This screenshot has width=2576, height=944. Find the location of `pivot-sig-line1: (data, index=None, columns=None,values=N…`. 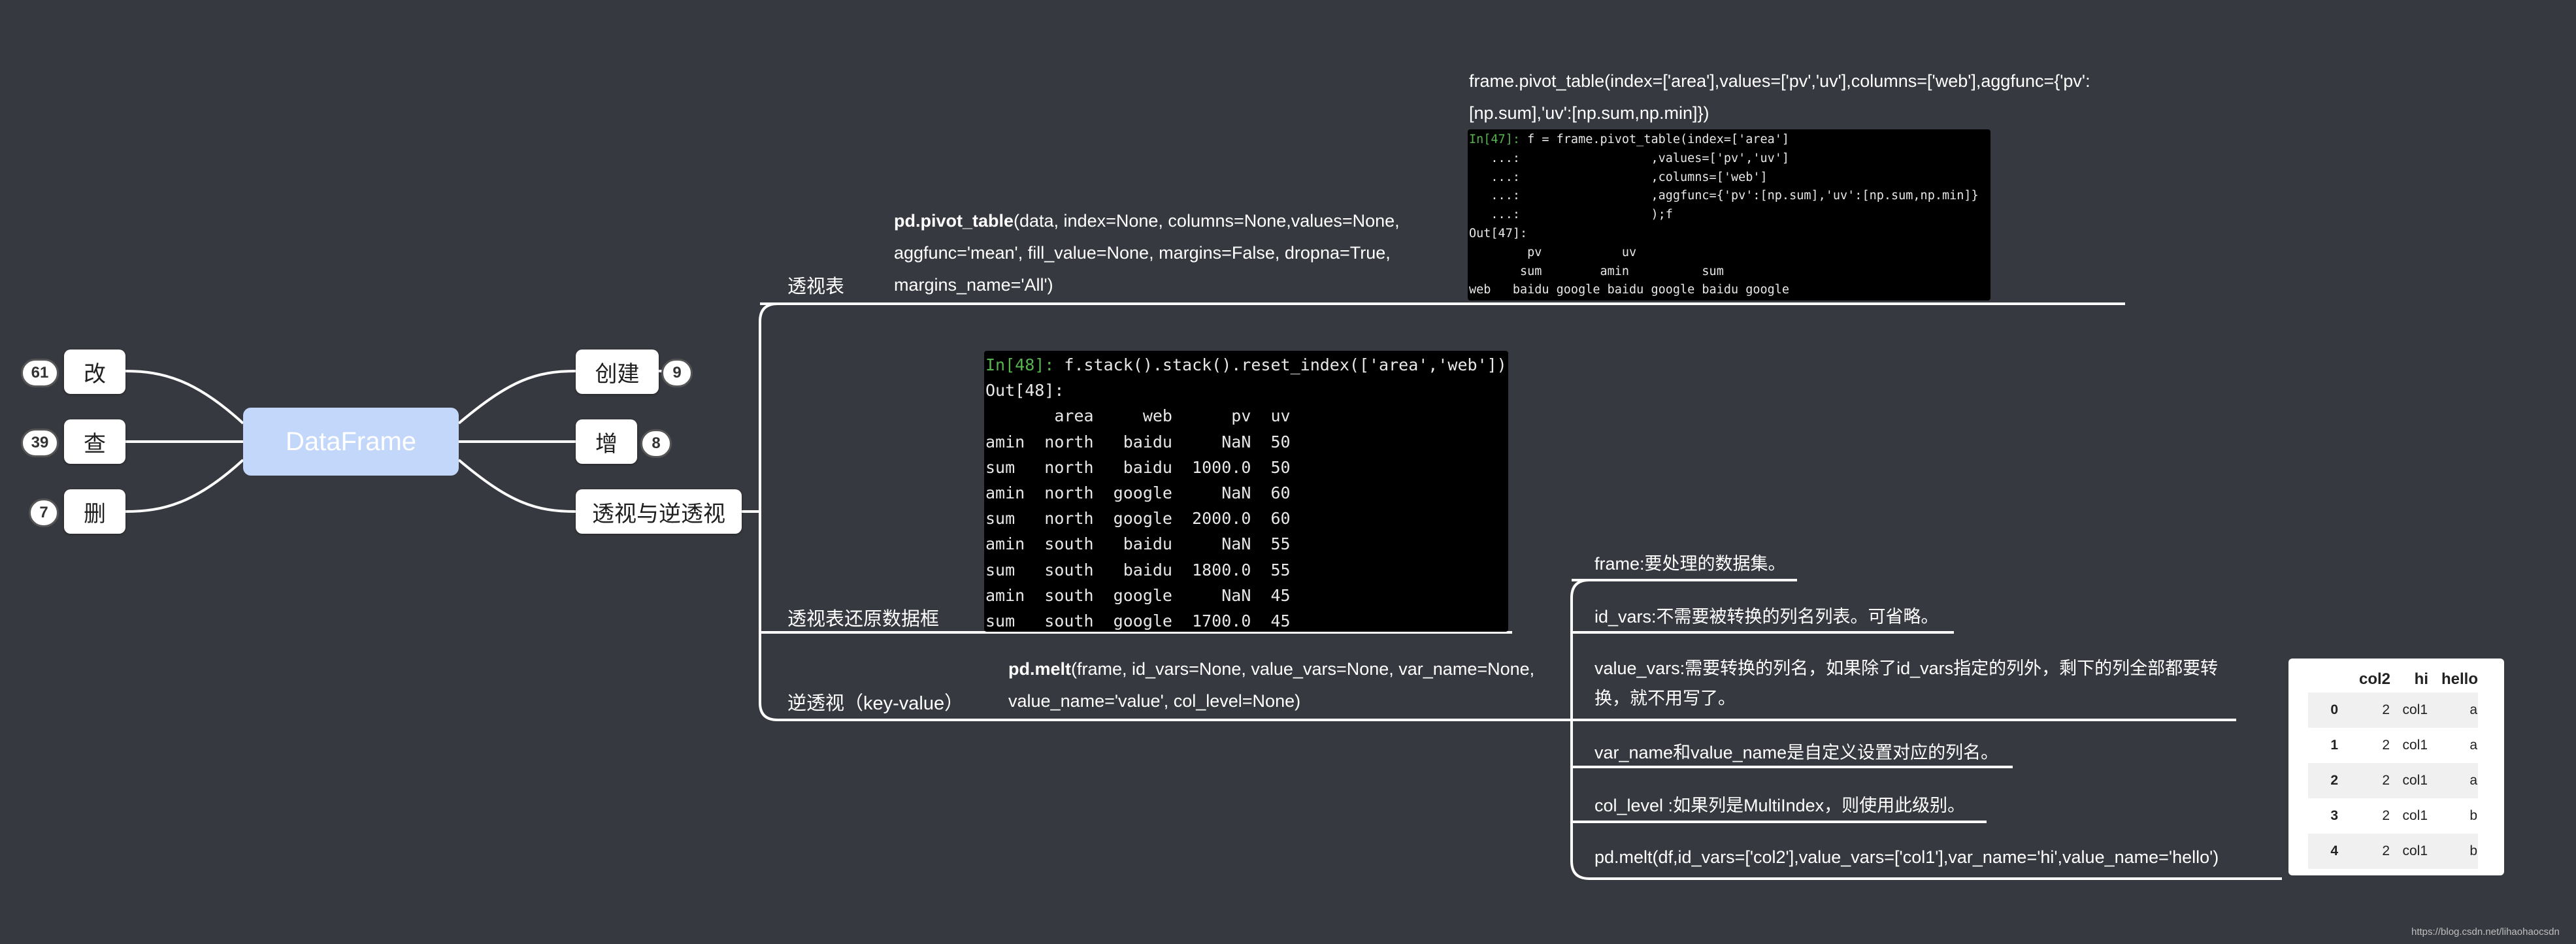

pivot-sig-line1: (data, index=None, columns=None,values=N… is located at coordinates (1207, 221).